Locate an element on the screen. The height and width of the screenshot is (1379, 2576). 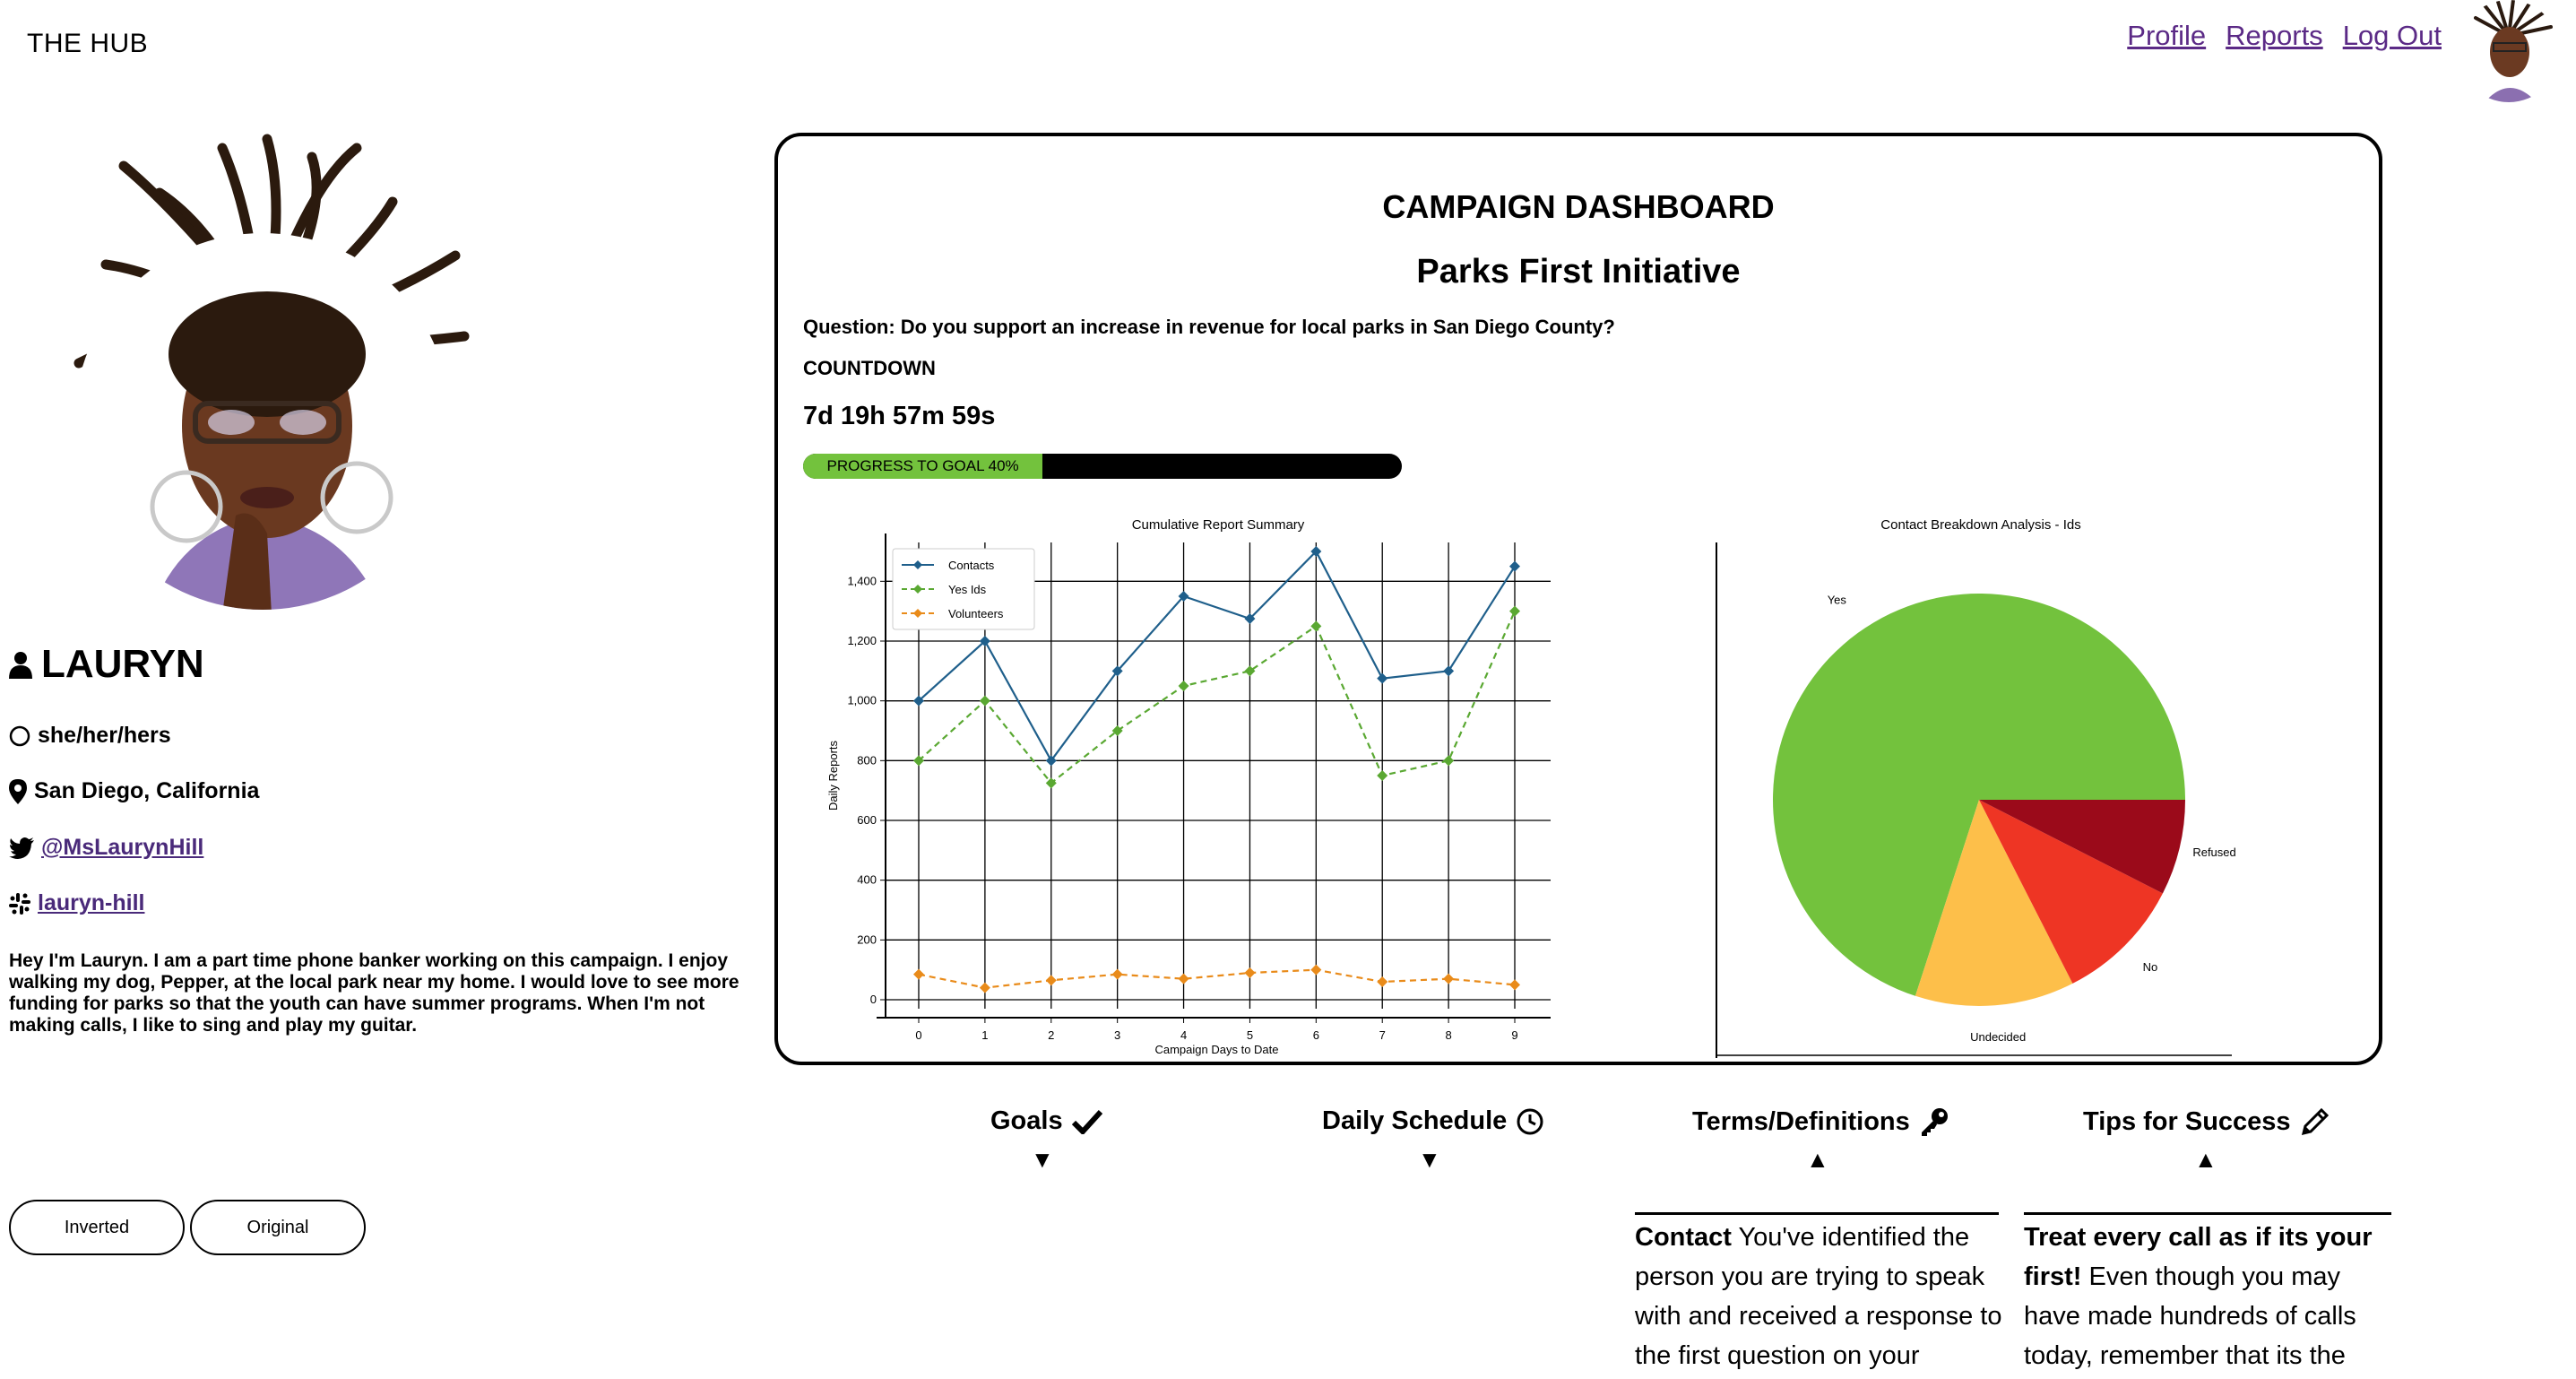
x-tick-label: 5 is located at coordinates (1250, 1035).